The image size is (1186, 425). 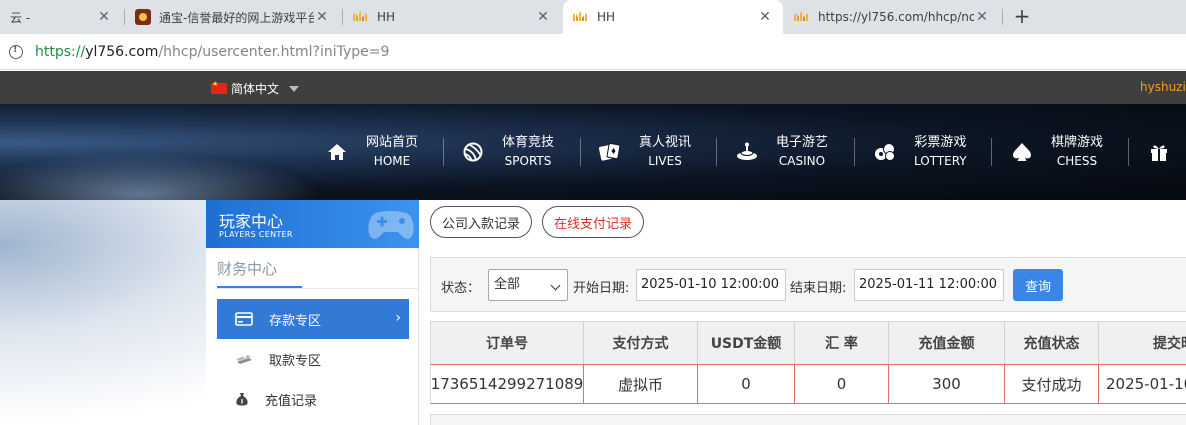 What do you see at coordinates (1038, 285) in the screenshot?
I see `query-button: 查询` at bounding box center [1038, 285].